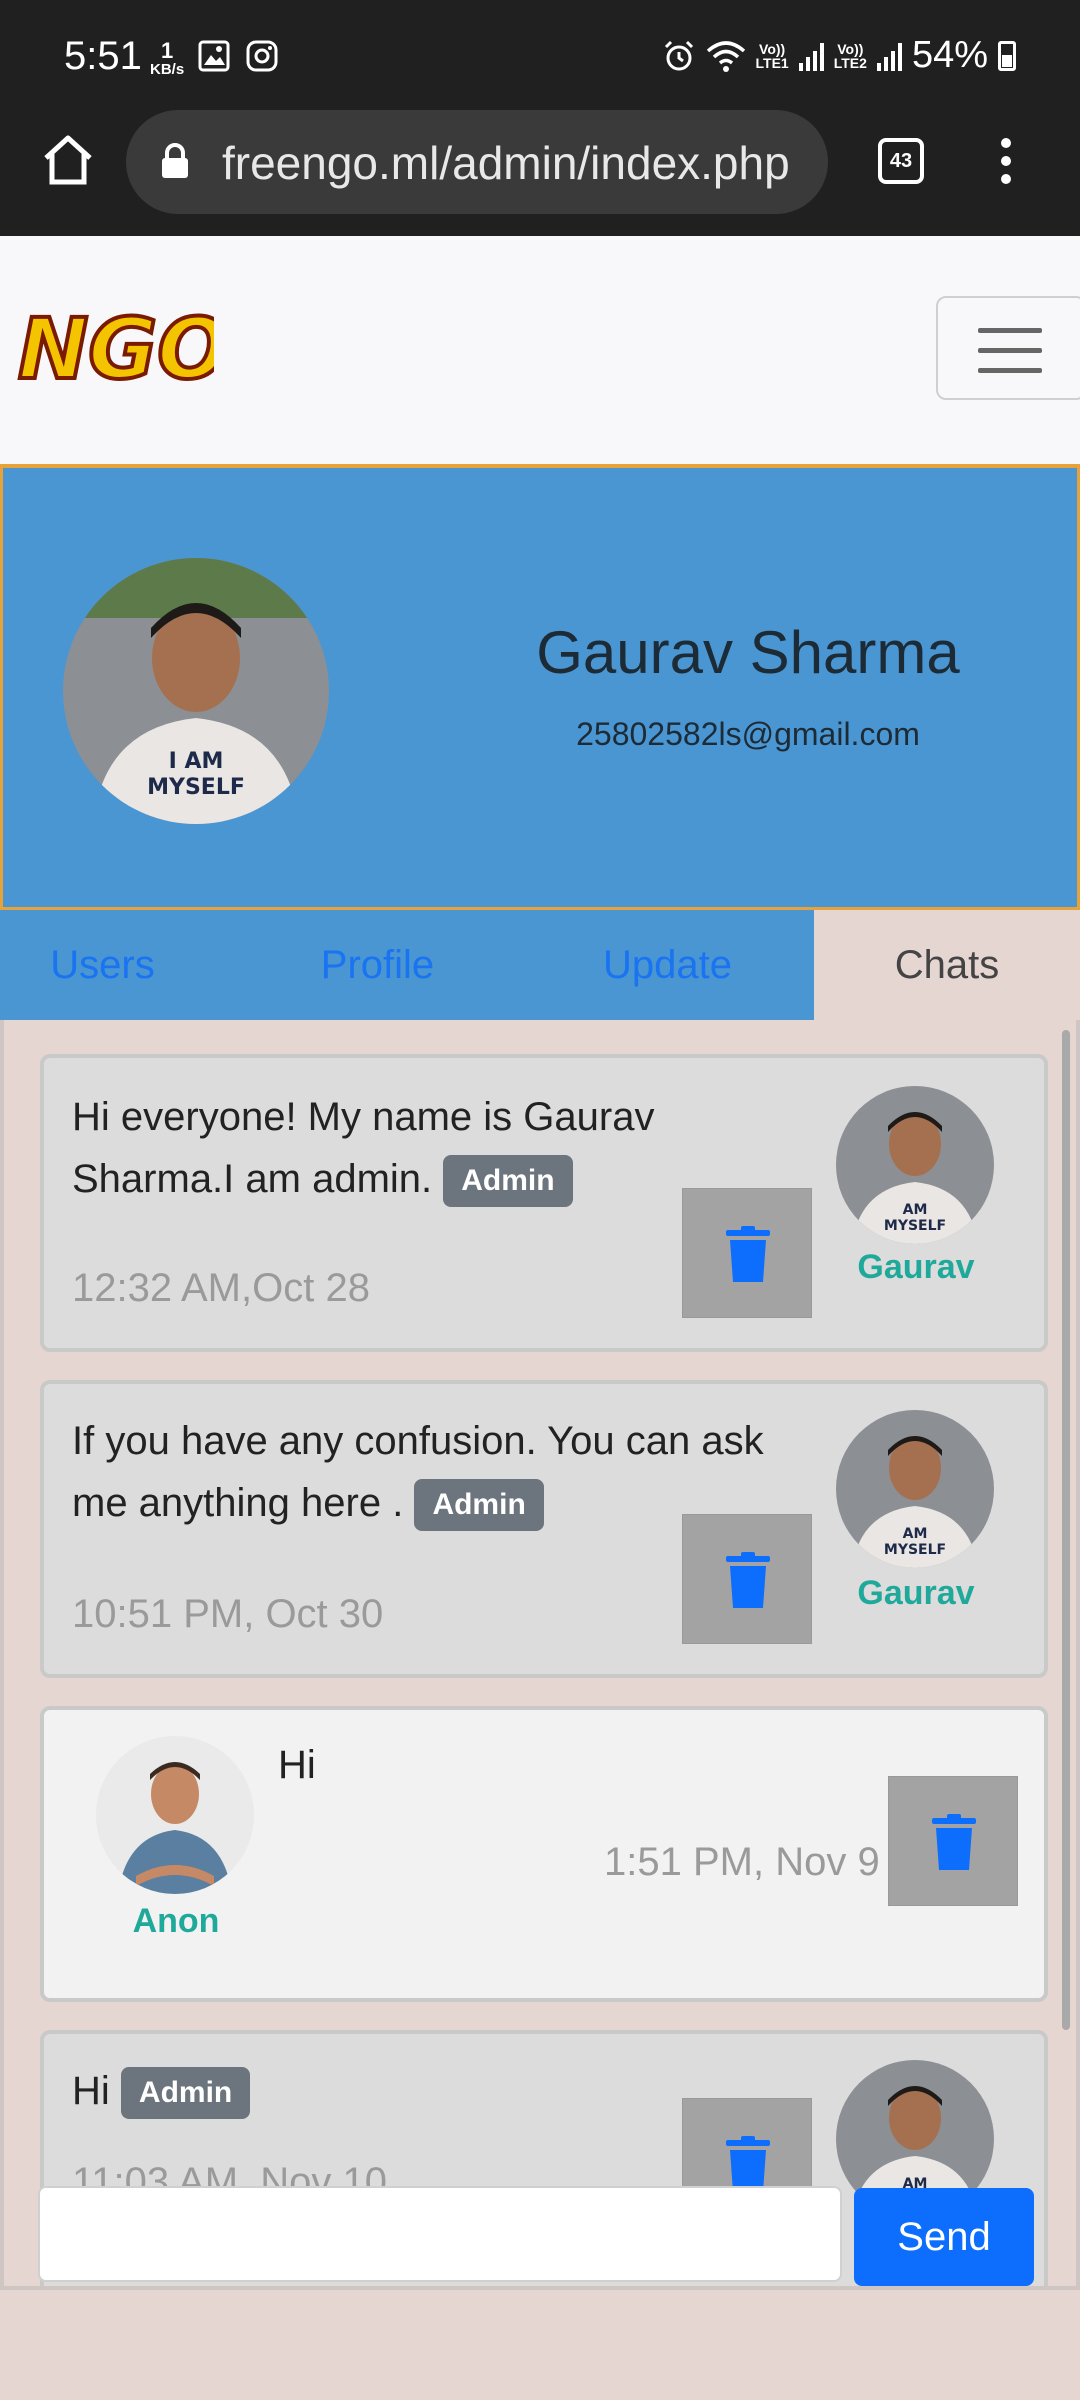  I want to click on tab-switcher-button: 43, so click(901, 161).